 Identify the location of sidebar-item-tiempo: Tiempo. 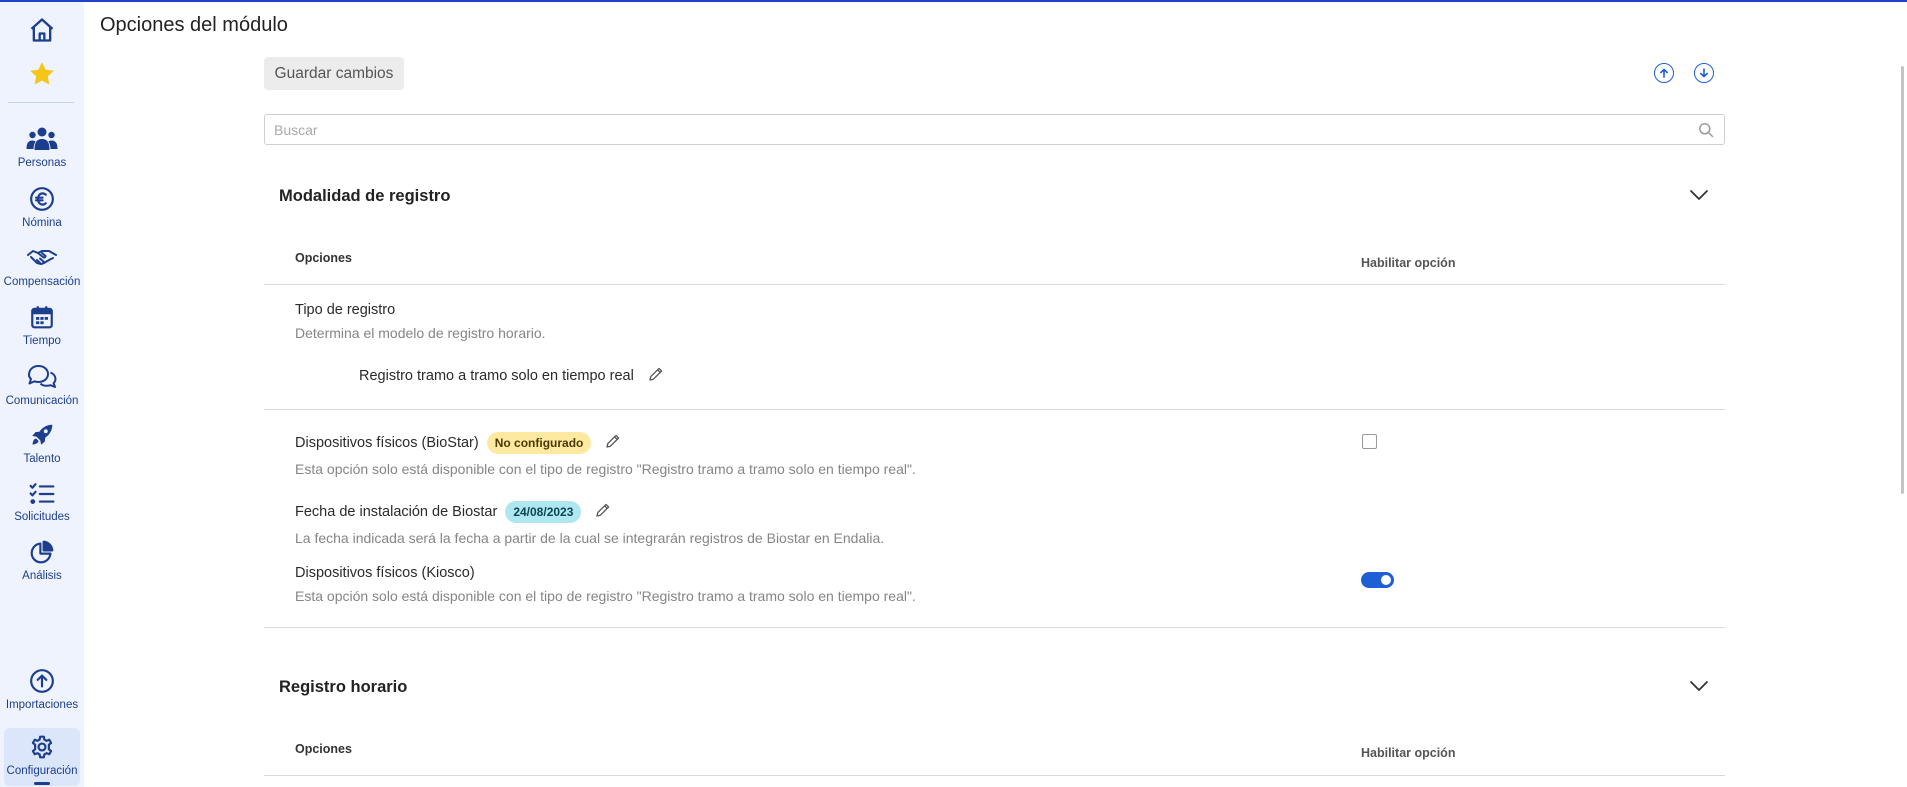
(42, 325).